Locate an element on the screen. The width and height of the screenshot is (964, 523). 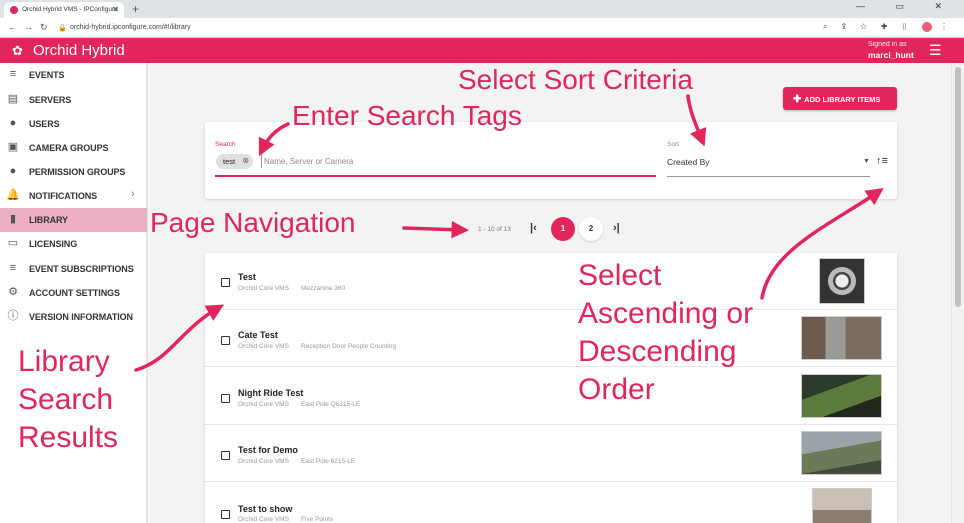
browser-tab-title: Orchid Hybrid VMS - IPConfigure is located at coordinates (70, 9).